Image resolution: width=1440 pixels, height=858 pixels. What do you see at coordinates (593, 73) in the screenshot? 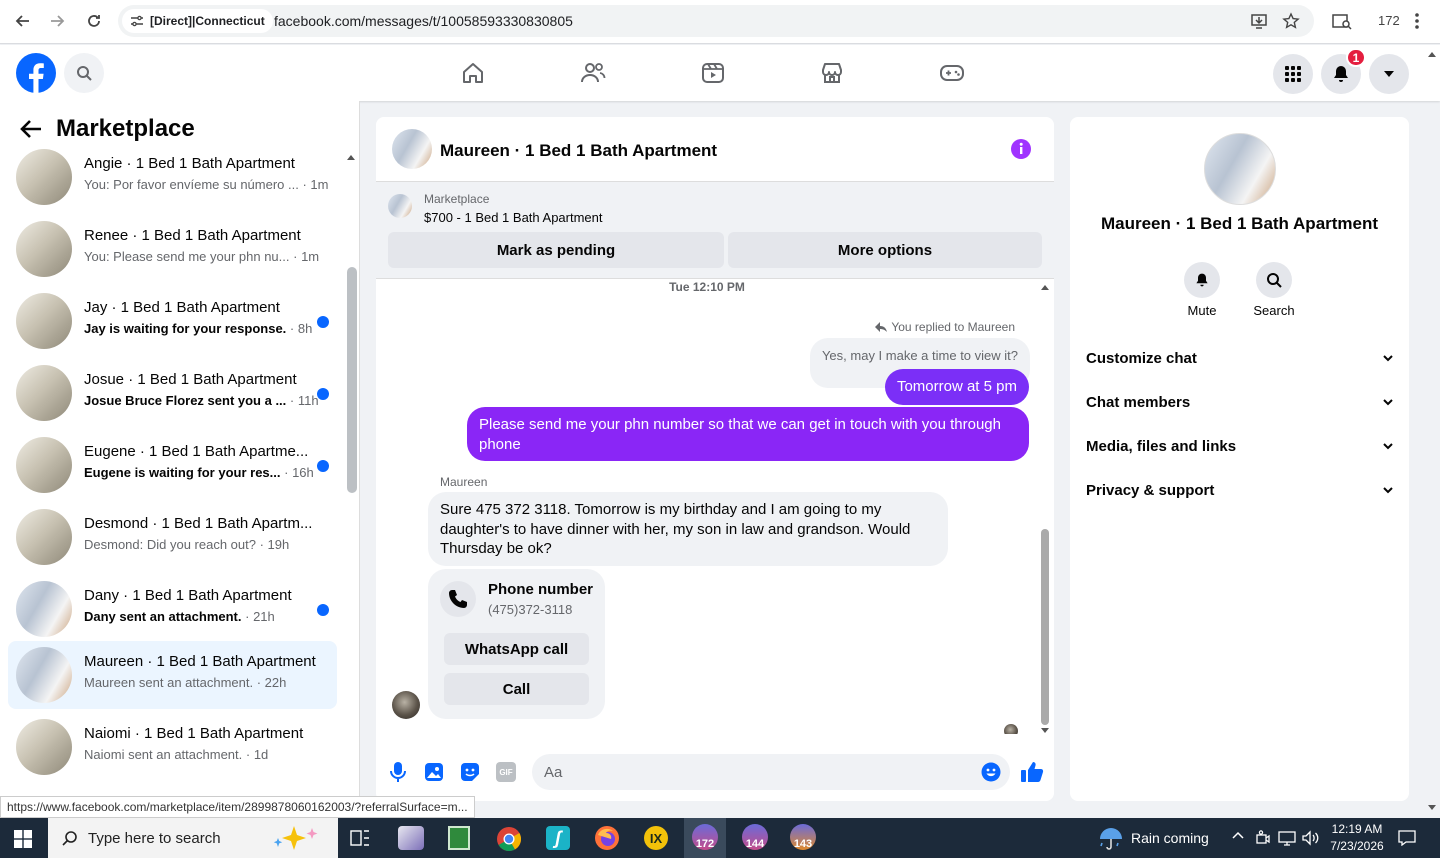
I see `friends-icon` at bounding box center [593, 73].